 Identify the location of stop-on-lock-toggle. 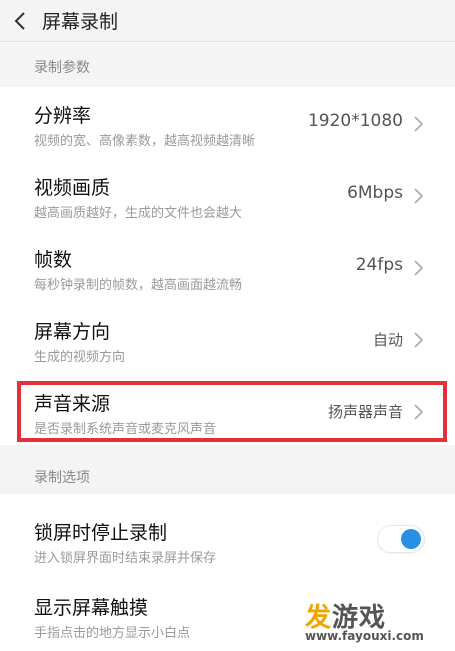
(401, 539).